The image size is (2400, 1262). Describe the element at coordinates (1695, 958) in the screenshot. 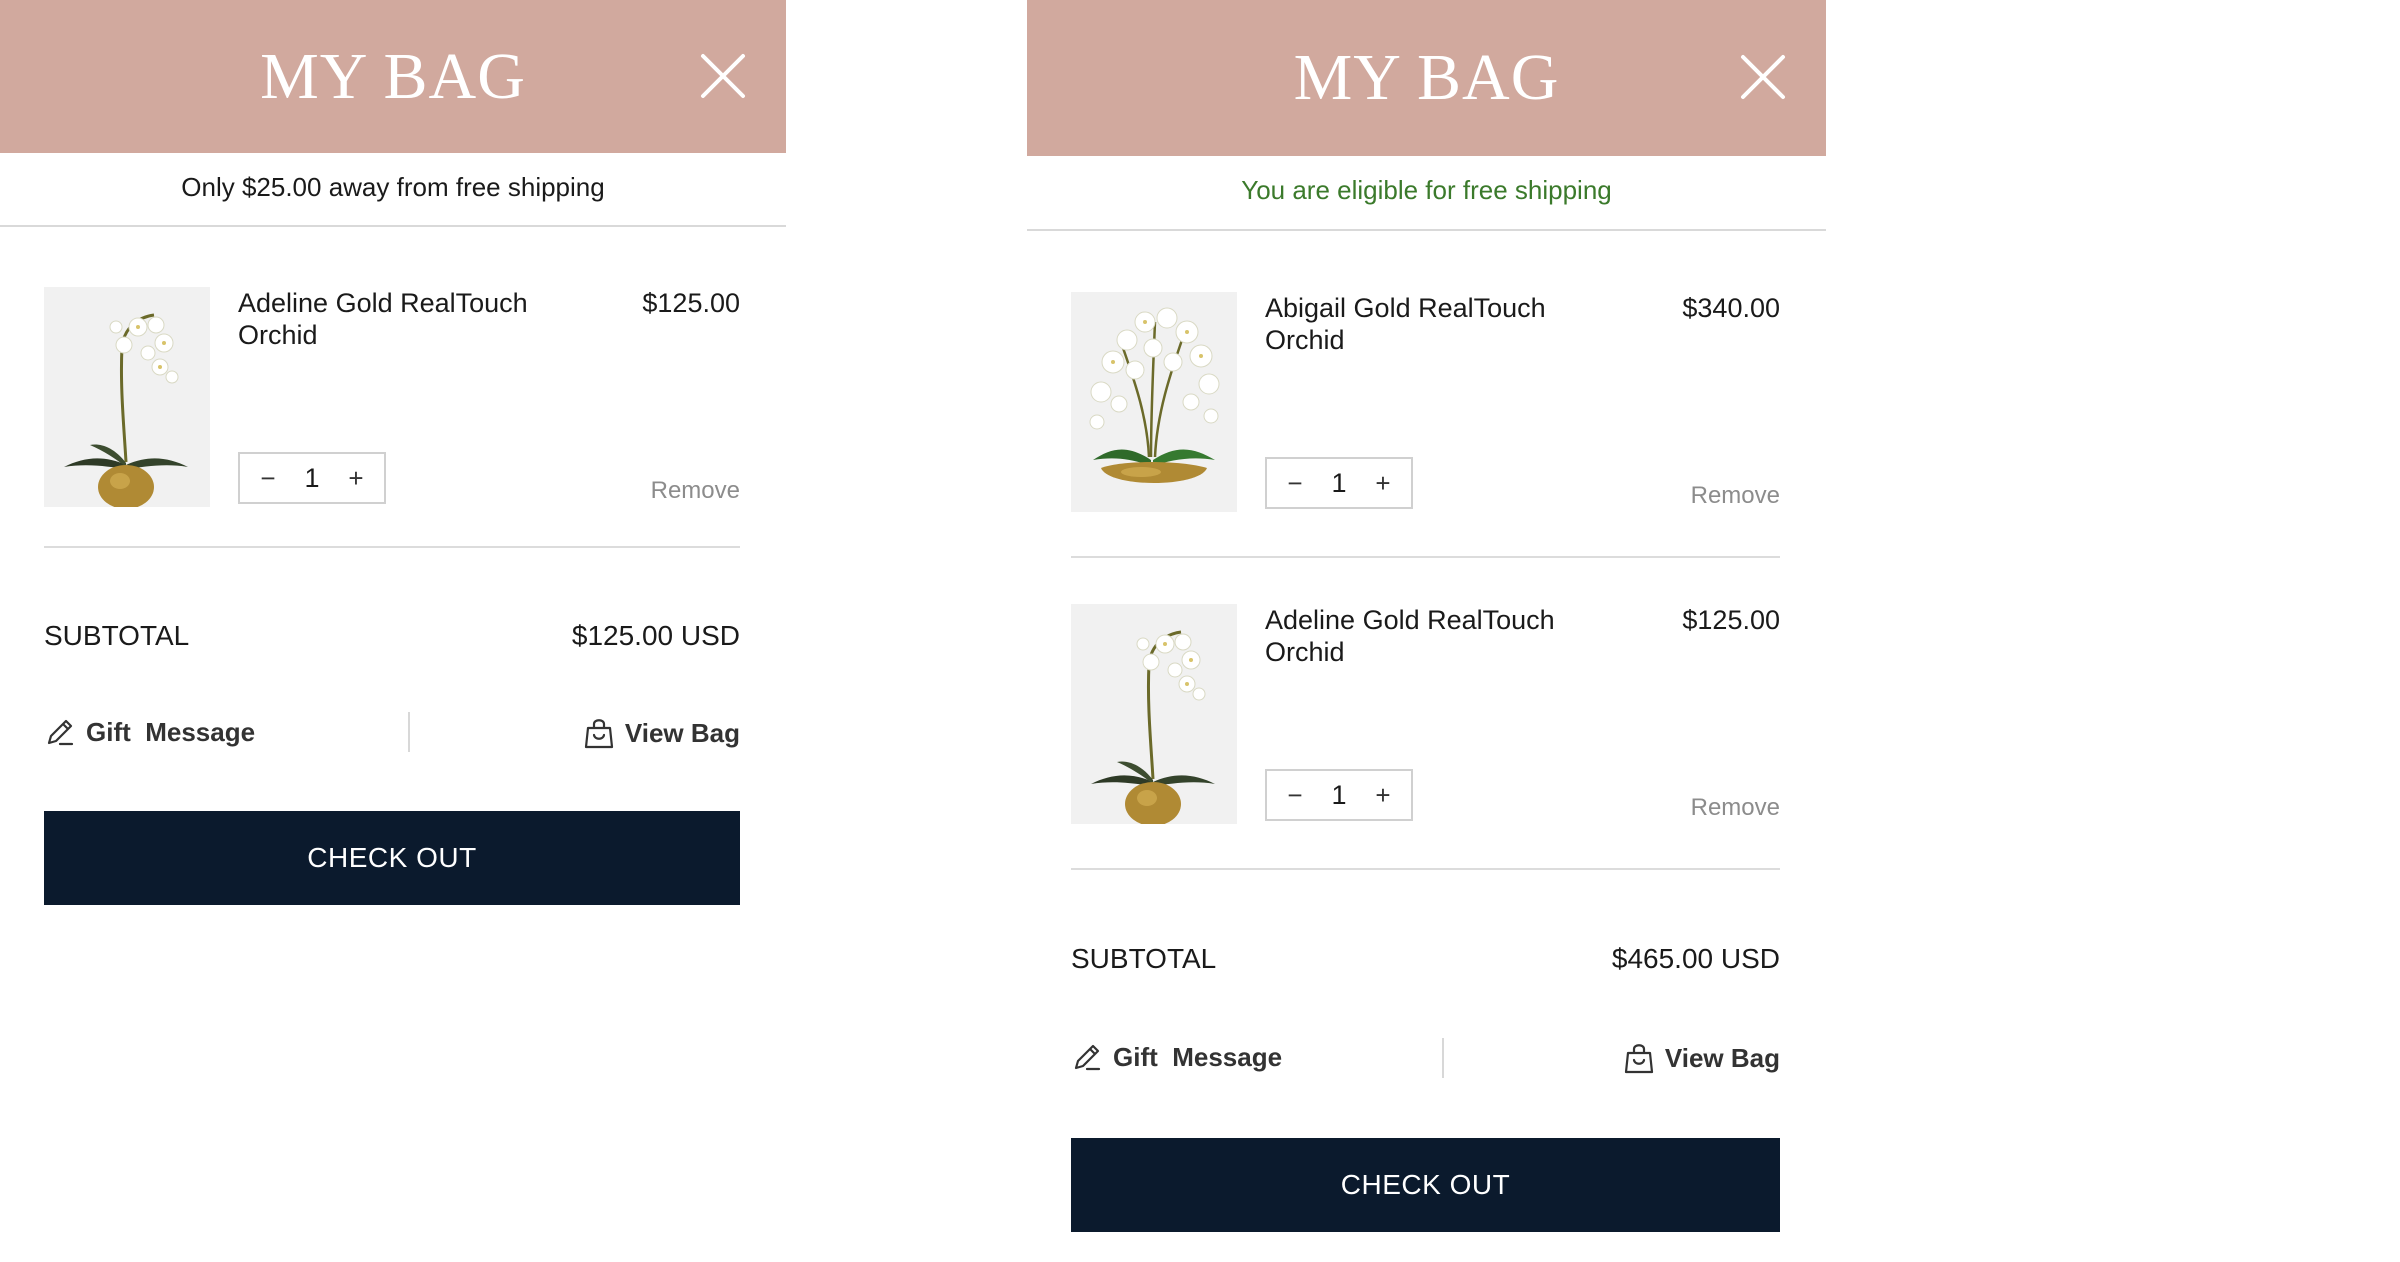

I see `subtotal-value: $465.00 USD` at that location.